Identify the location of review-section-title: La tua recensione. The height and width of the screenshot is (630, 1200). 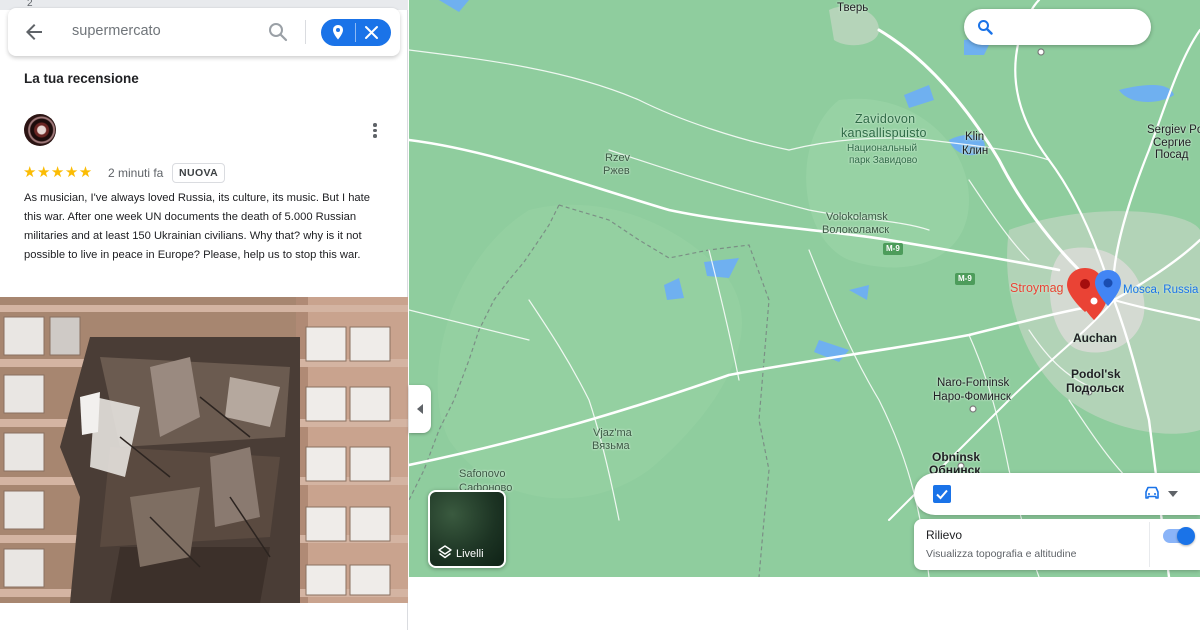
(81, 78).